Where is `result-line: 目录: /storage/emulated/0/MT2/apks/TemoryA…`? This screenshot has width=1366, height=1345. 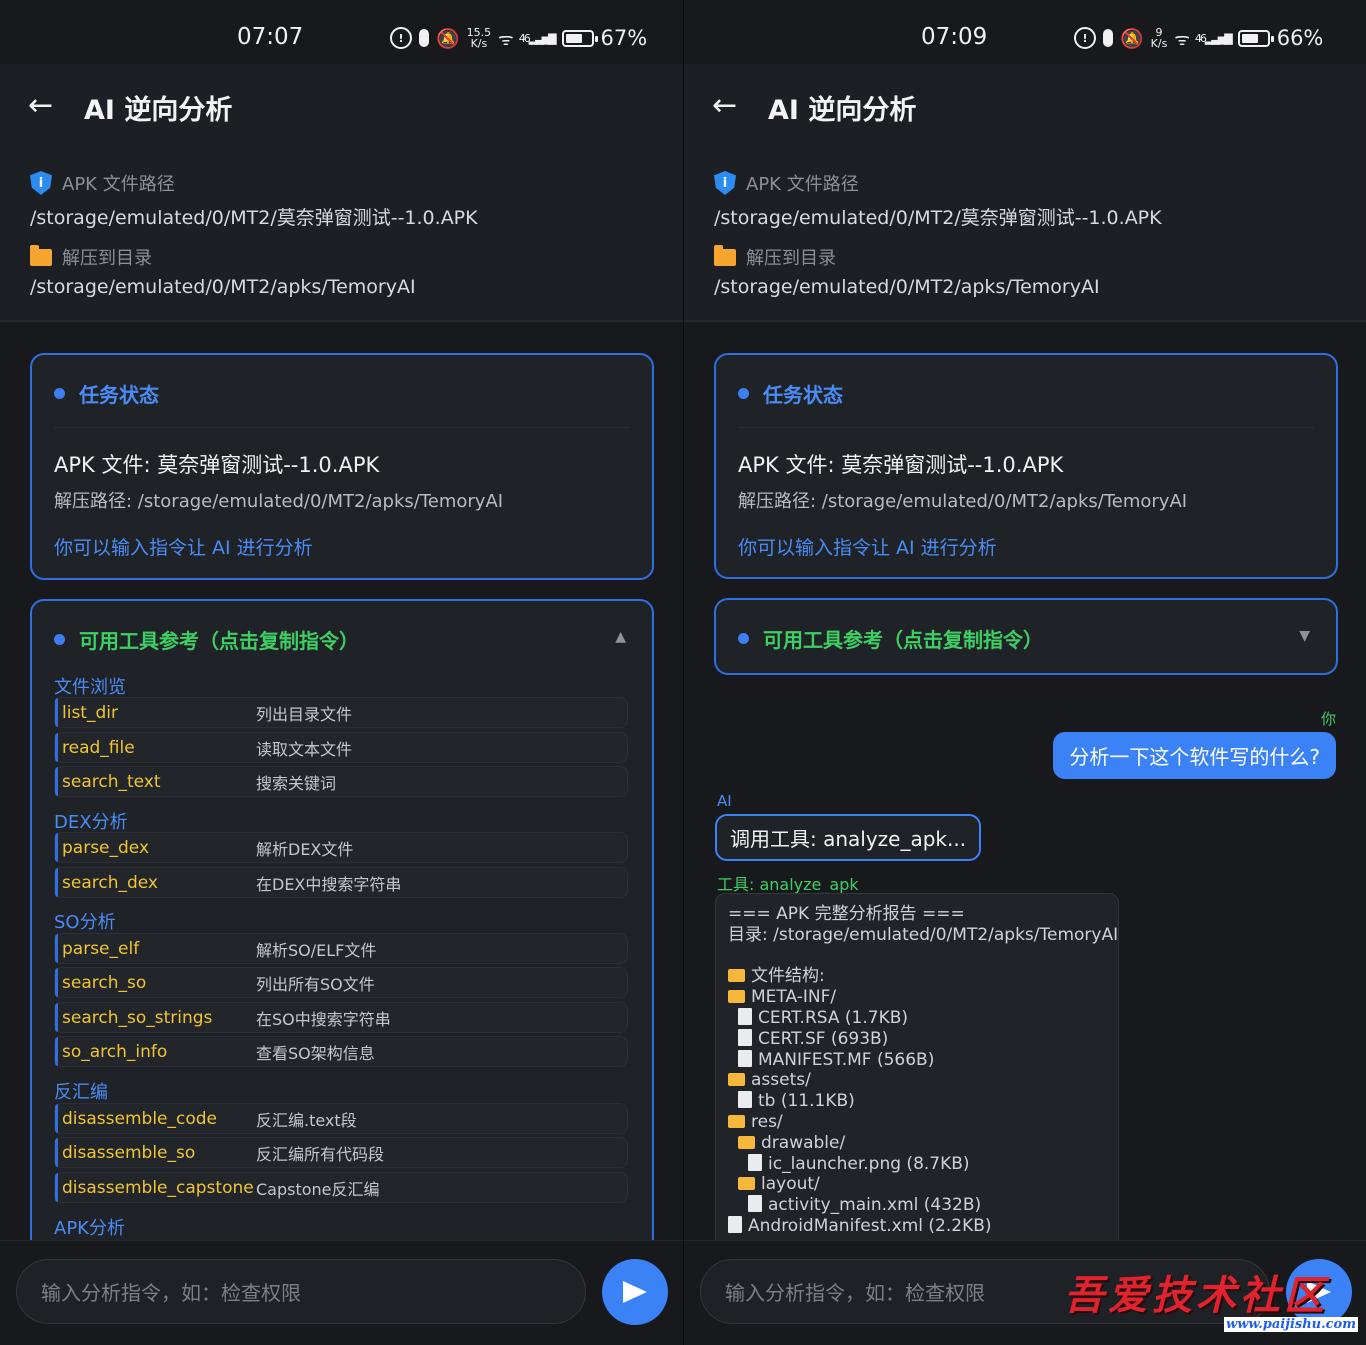 result-line: 目录: /storage/emulated/0/MT2/apks/TemoryA… is located at coordinates (923, 935).